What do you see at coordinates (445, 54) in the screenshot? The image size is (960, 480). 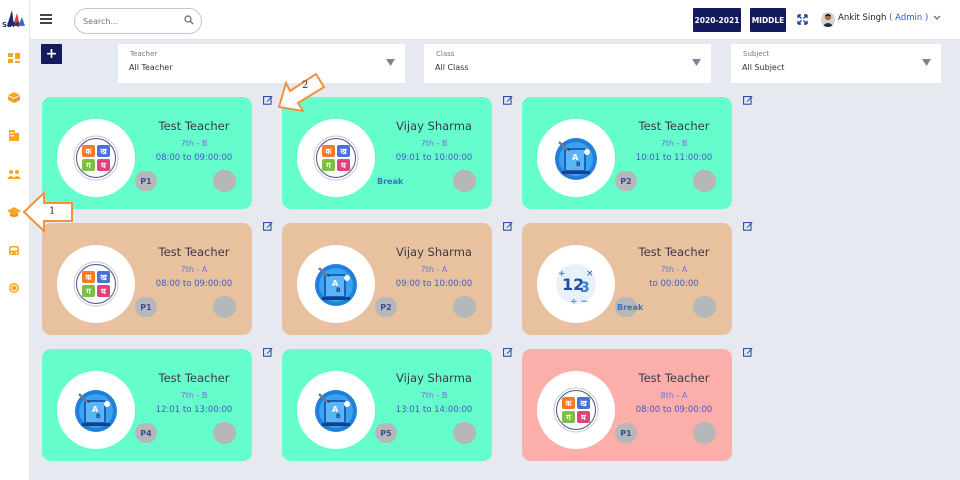 I see `filter-label: Class` at bounding box center [445, 54].